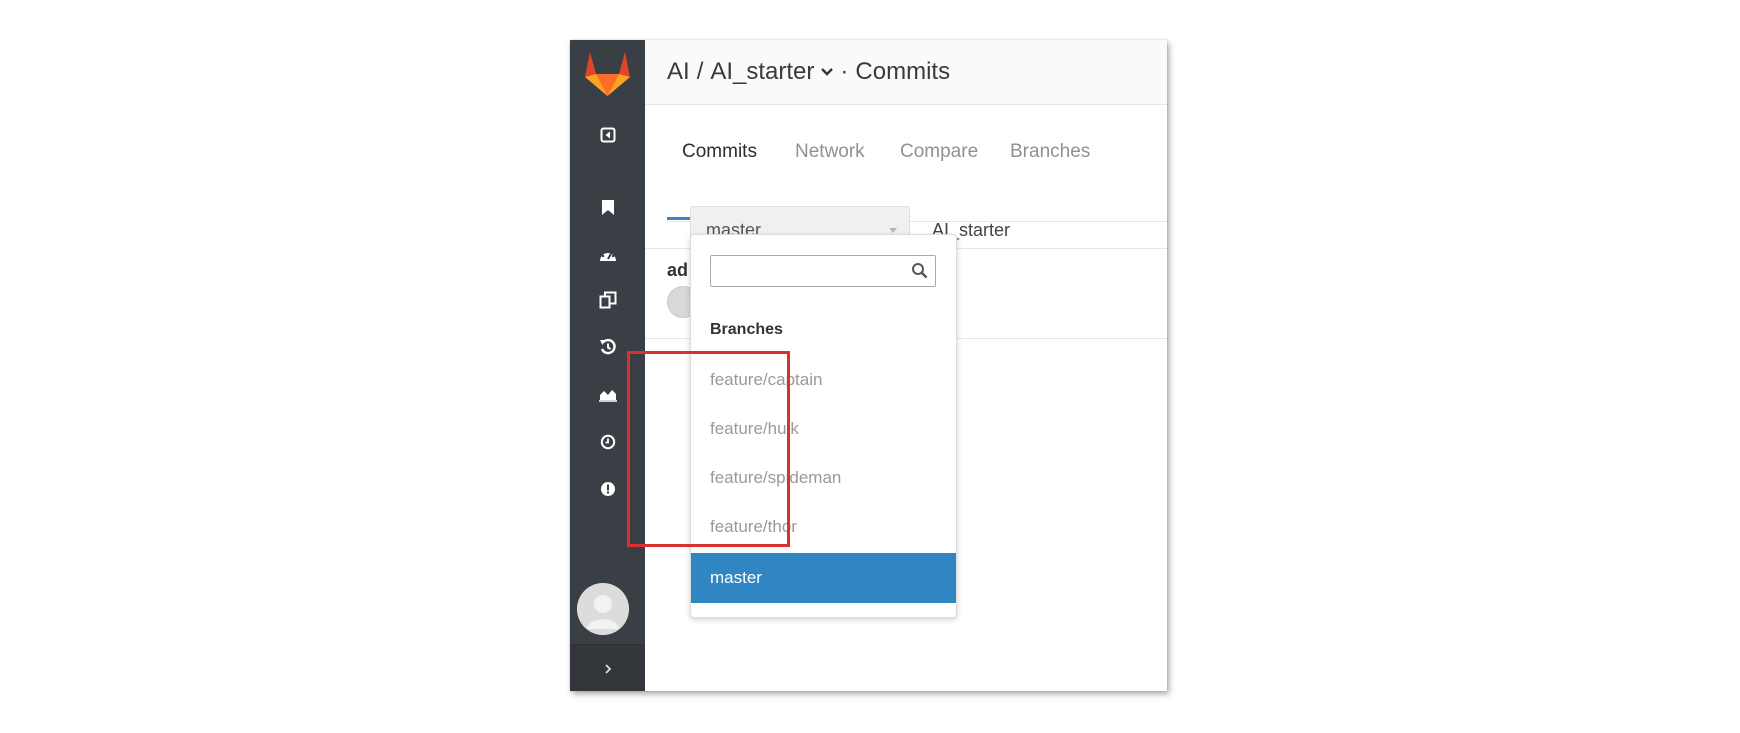 The image size is (1740, 733). Describe the element at coordinates (893, 230) in the screenshot. I see `caret-down-icon` at that location.